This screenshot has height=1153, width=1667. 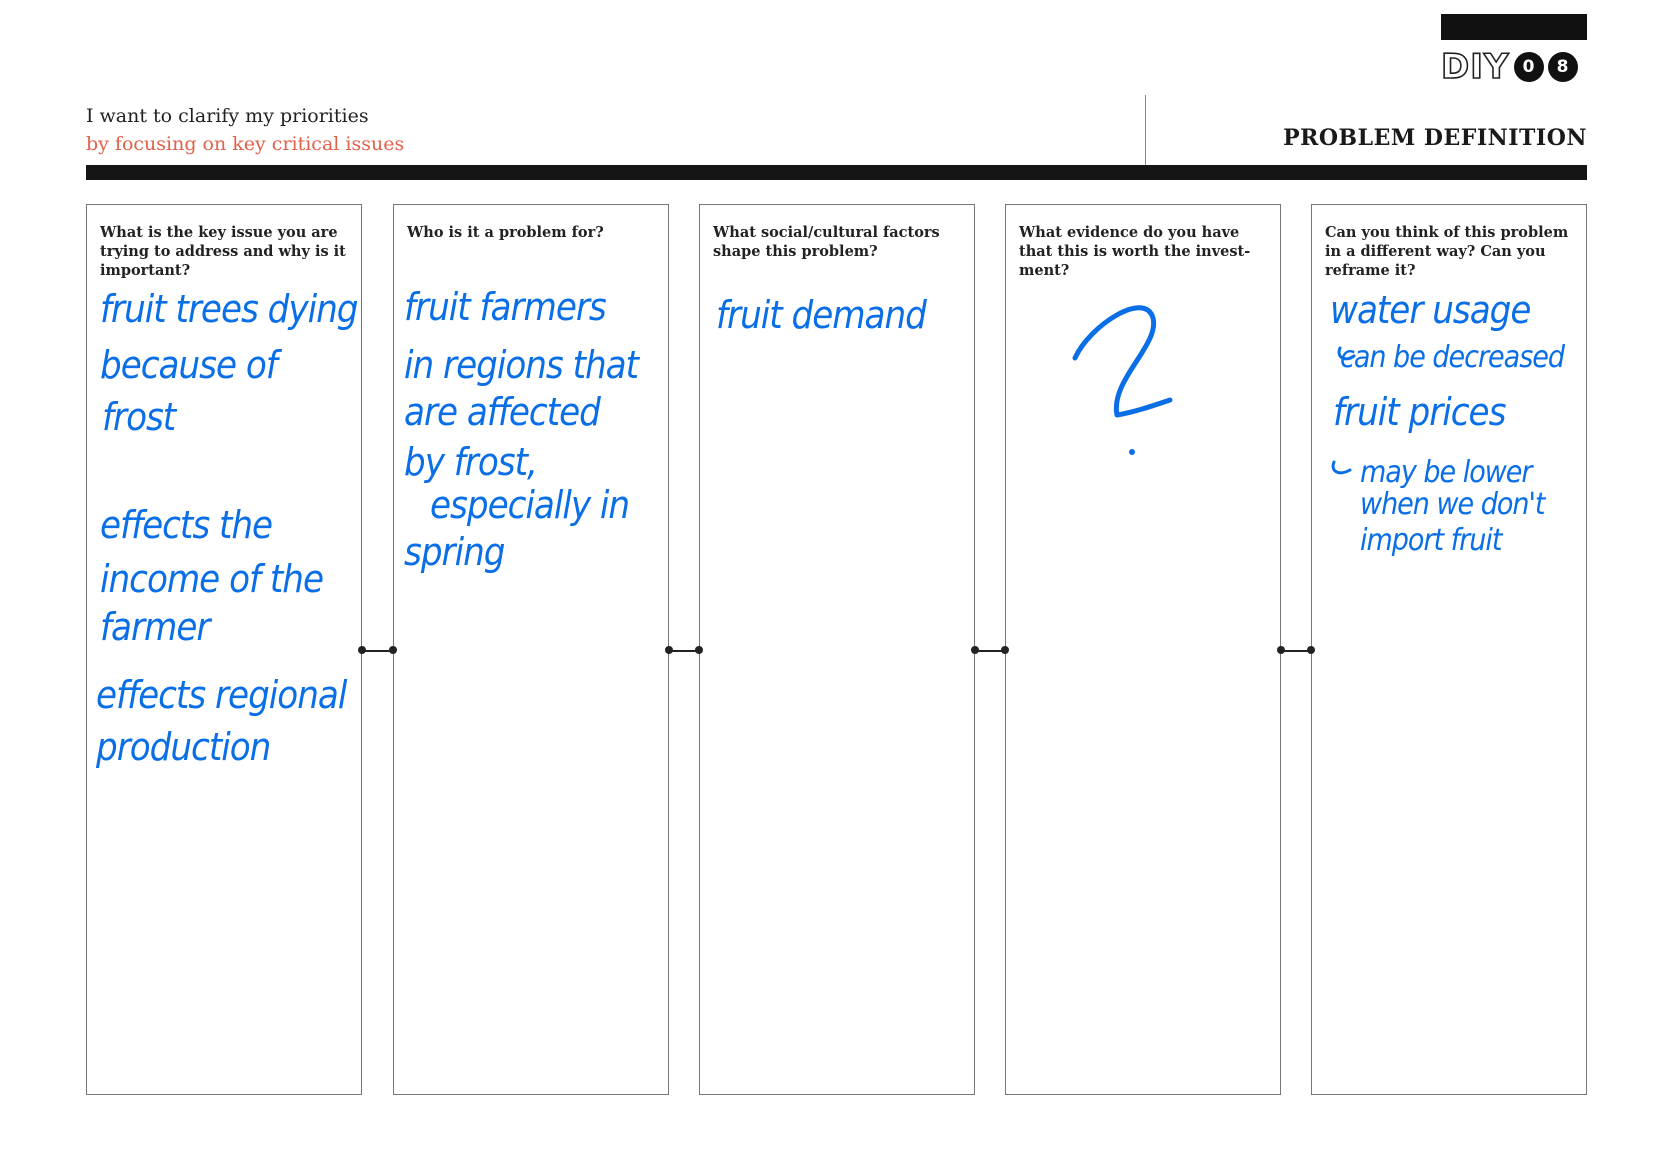 What do you see at coordinates (505, 232) in the screenshot?
I see `card-question: Who is it a problem for?` at bounding box center [505, 232].